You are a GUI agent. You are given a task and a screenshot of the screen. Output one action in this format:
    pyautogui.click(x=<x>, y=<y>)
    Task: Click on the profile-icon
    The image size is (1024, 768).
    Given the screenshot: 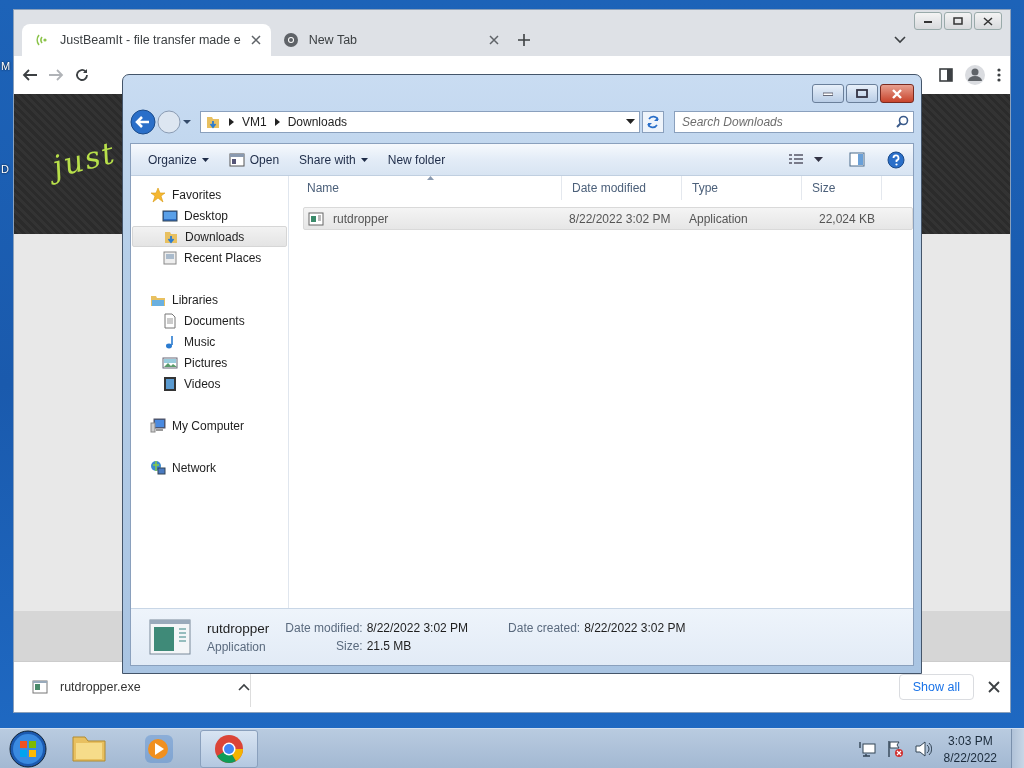 What is the action you would take?
    pyautogui.click(x=975, y=75)
    